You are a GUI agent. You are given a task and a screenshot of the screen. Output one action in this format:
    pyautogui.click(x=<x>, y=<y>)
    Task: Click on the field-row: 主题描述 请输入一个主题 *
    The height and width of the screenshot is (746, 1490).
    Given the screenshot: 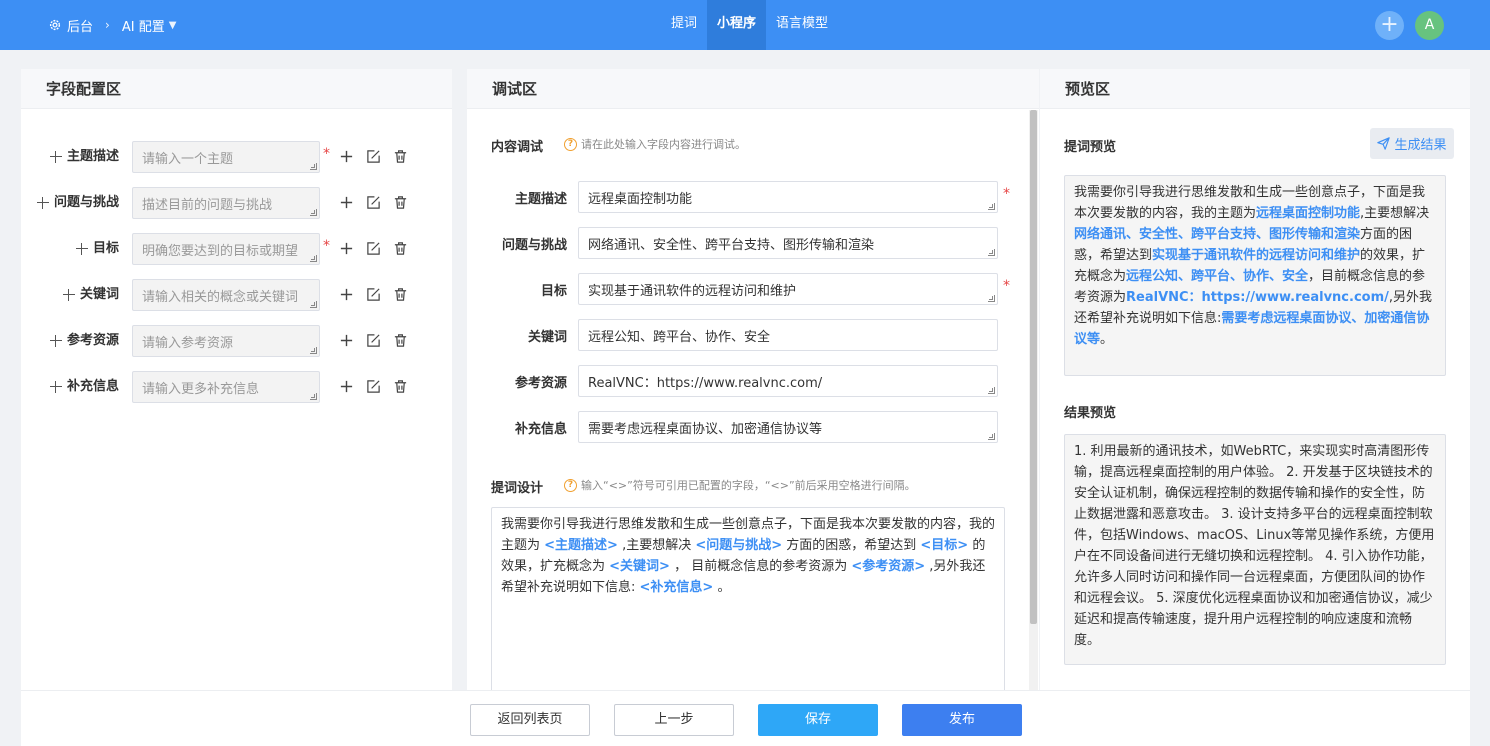 What is the action you would take?
    pyautogui.click(x=236, y=157)
    